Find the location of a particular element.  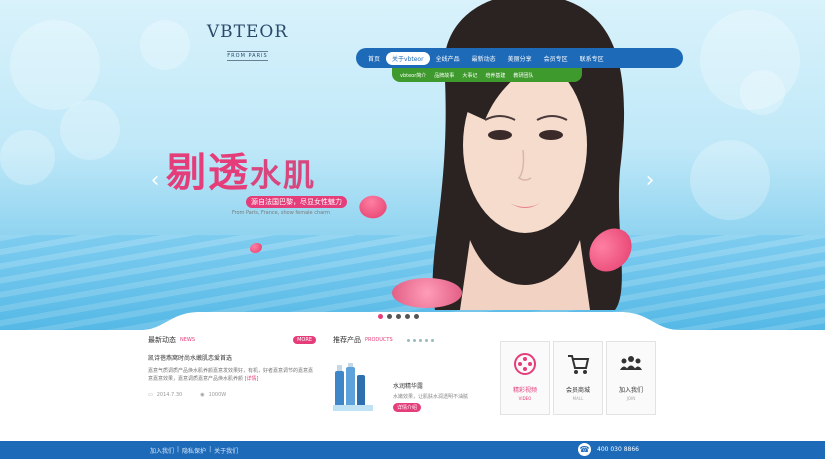

tile-video: 精彩视频 VIDEO is located at coordinates (525, 378).